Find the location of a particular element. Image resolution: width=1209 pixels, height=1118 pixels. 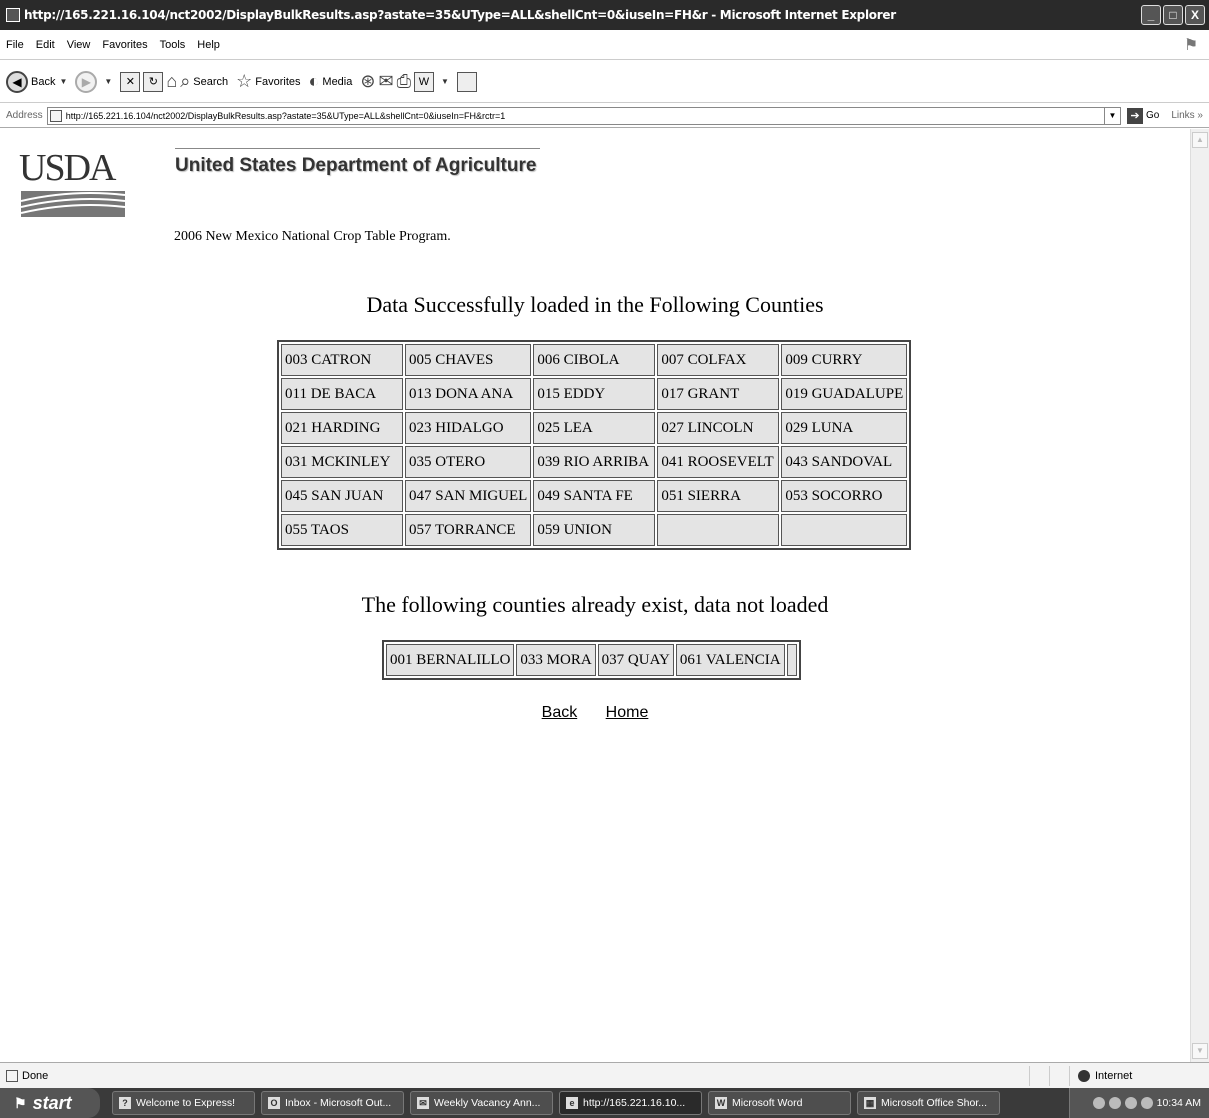

security-zone: Internet is located at coordinates (1139, 1075).